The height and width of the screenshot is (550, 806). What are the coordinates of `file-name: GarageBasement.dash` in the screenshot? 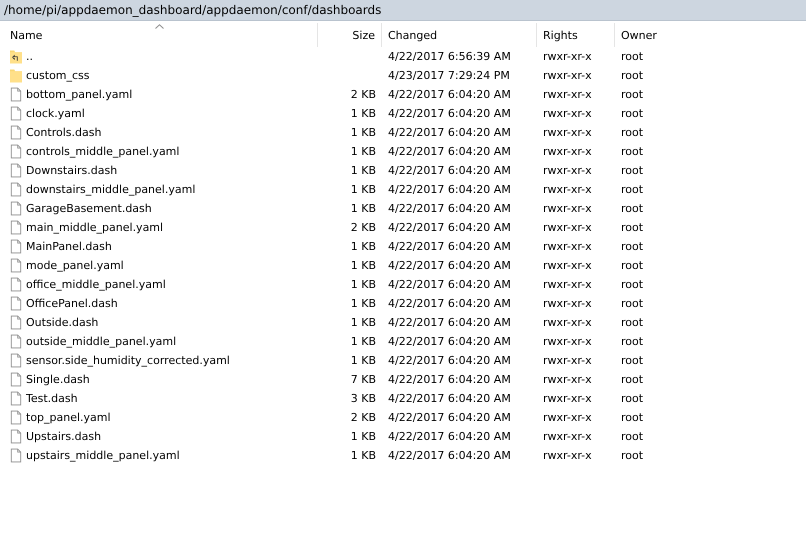 It's located at (89, 208).